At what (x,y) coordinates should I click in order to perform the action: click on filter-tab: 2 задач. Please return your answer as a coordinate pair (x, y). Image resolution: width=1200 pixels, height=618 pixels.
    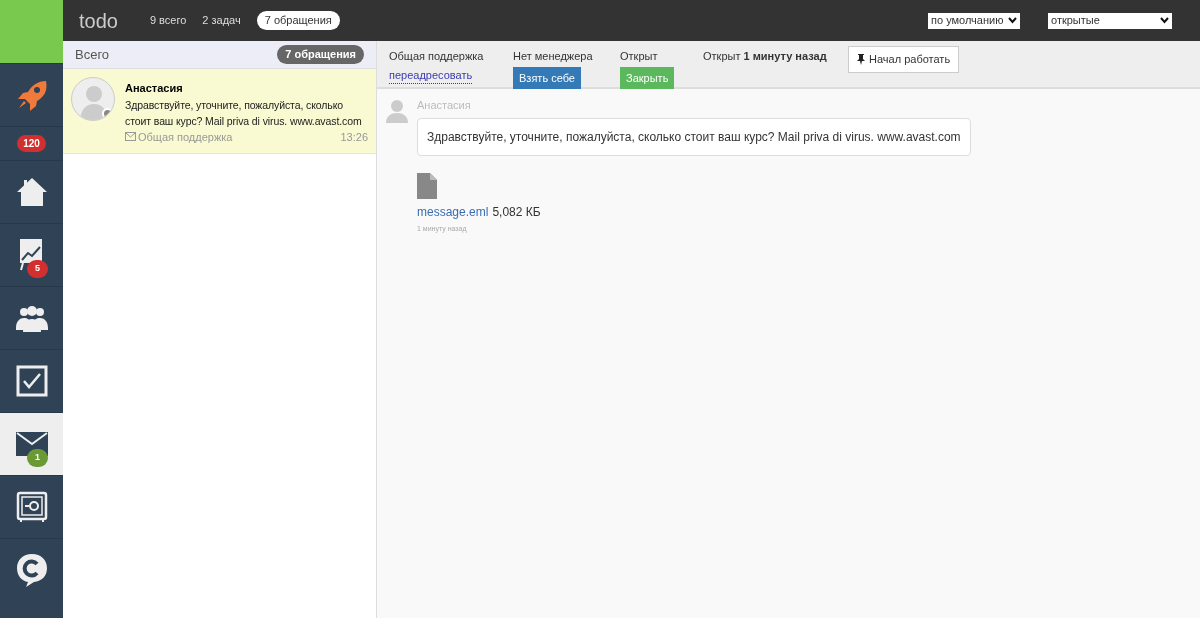
    Looking at the image, I should click on (221, 20).